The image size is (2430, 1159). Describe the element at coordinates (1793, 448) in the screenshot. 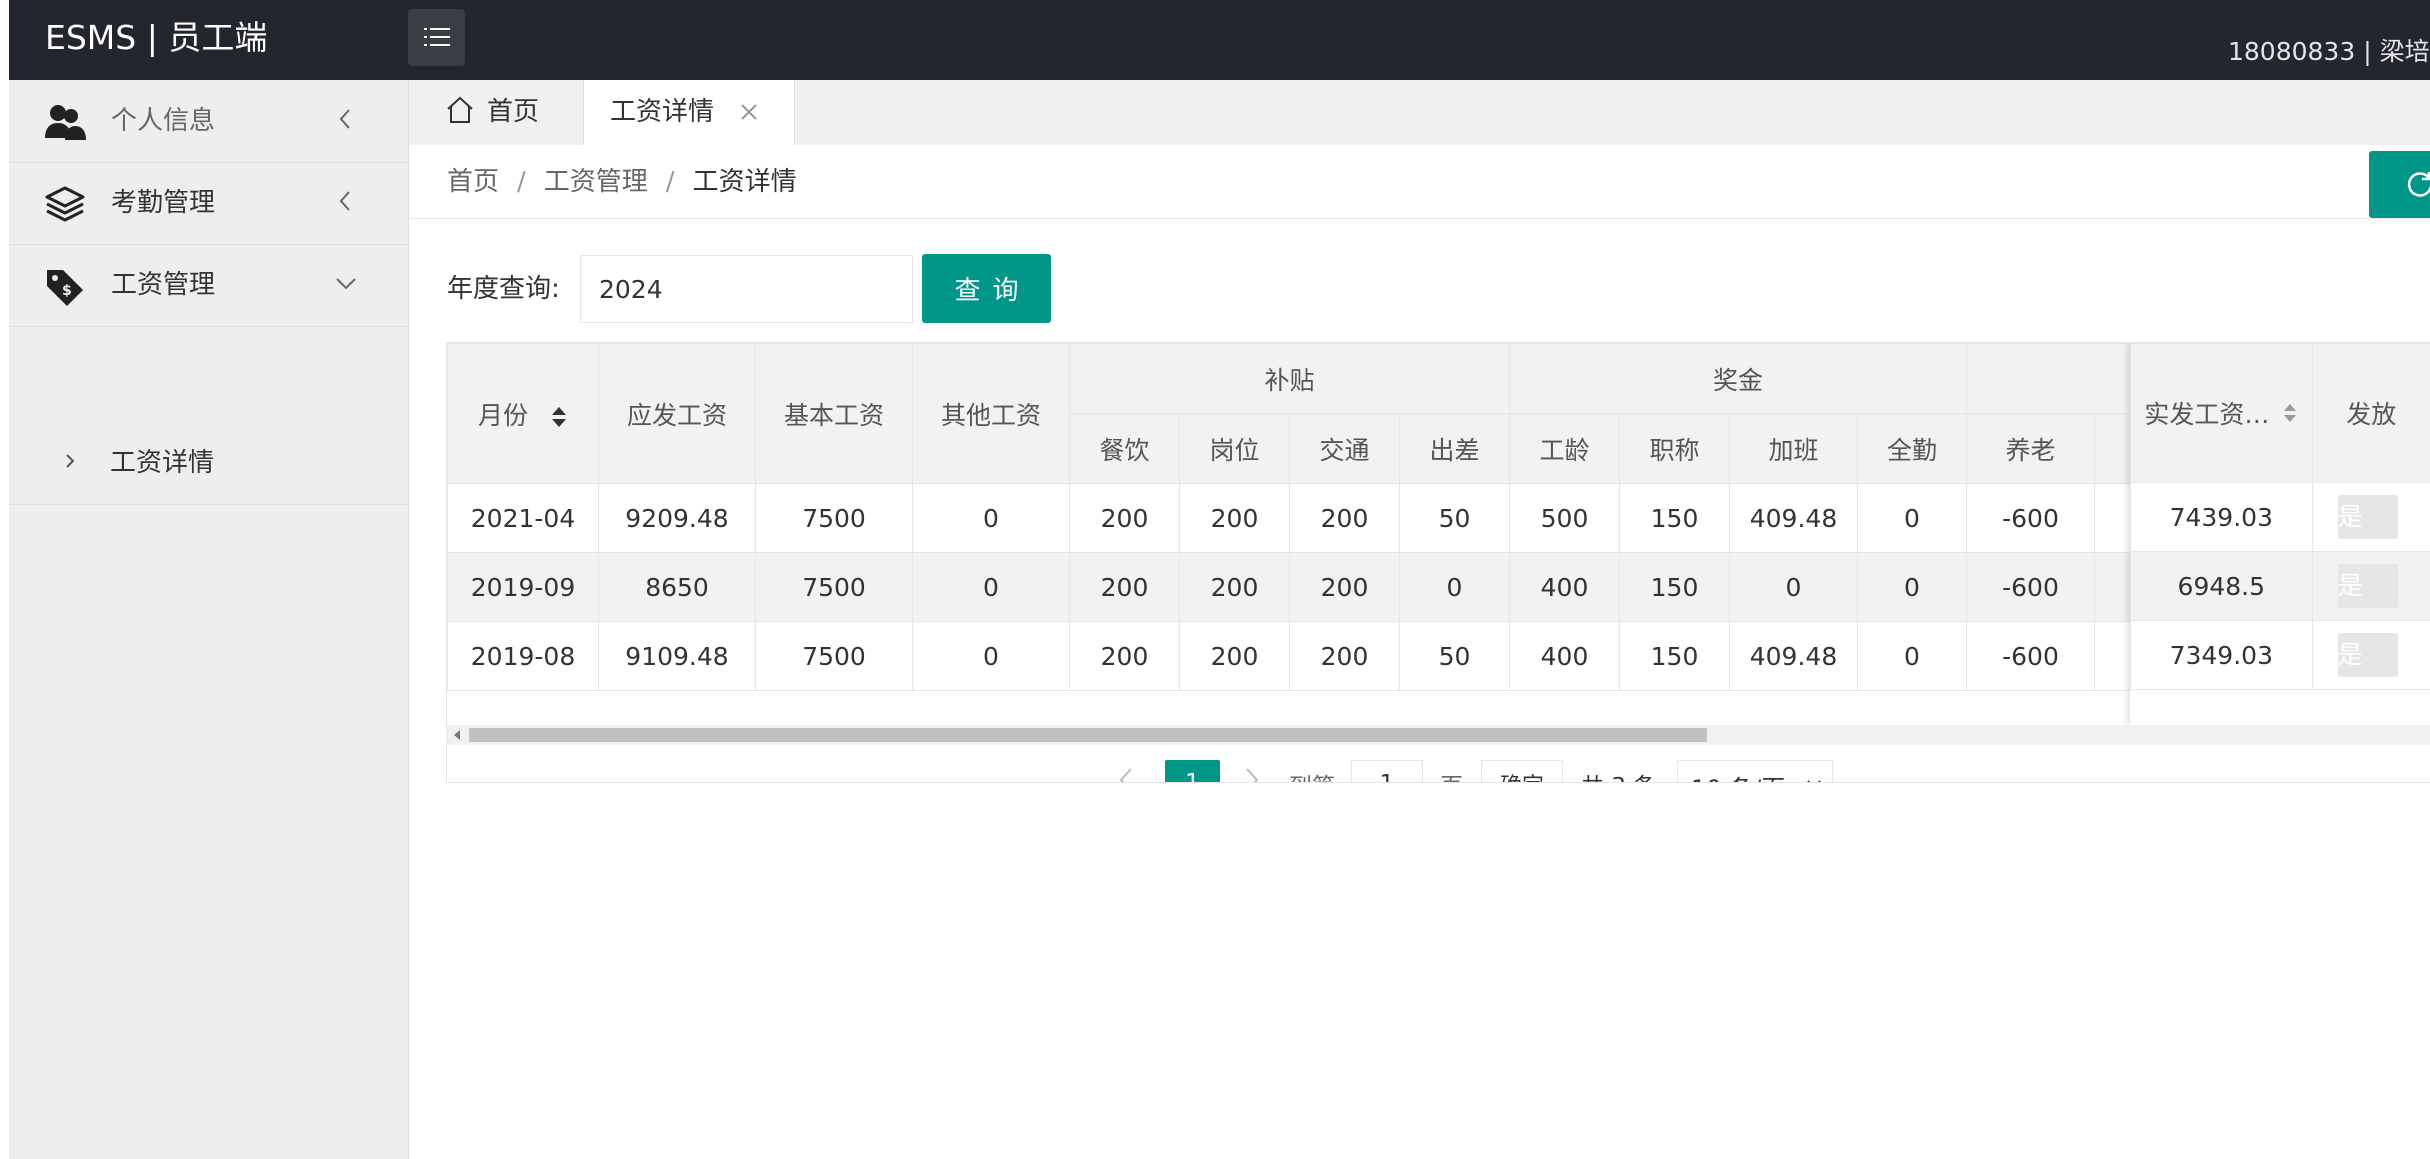

I see `header-overtime: 加班` at that location.